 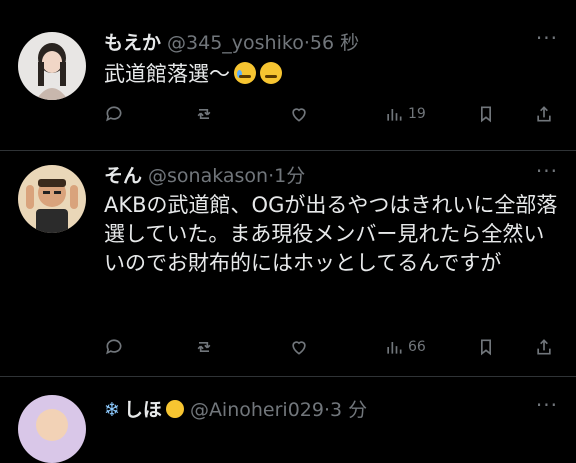 I want to click on crying-face-icon, so click(x=245, y=73).